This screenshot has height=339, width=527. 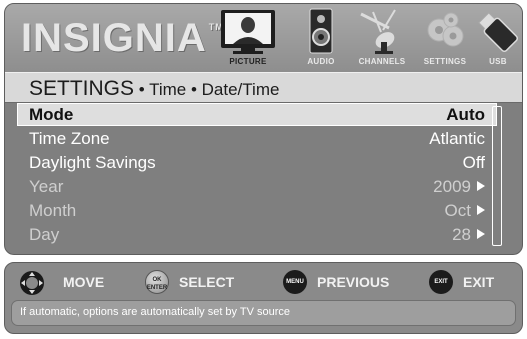 I want to click on move-label: MOVE, so click(x=84, y=282).